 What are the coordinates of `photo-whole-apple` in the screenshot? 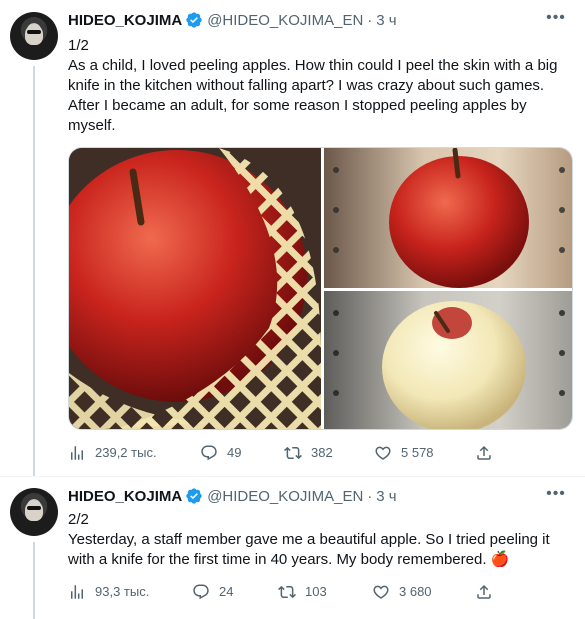 It's located at (448, 218).